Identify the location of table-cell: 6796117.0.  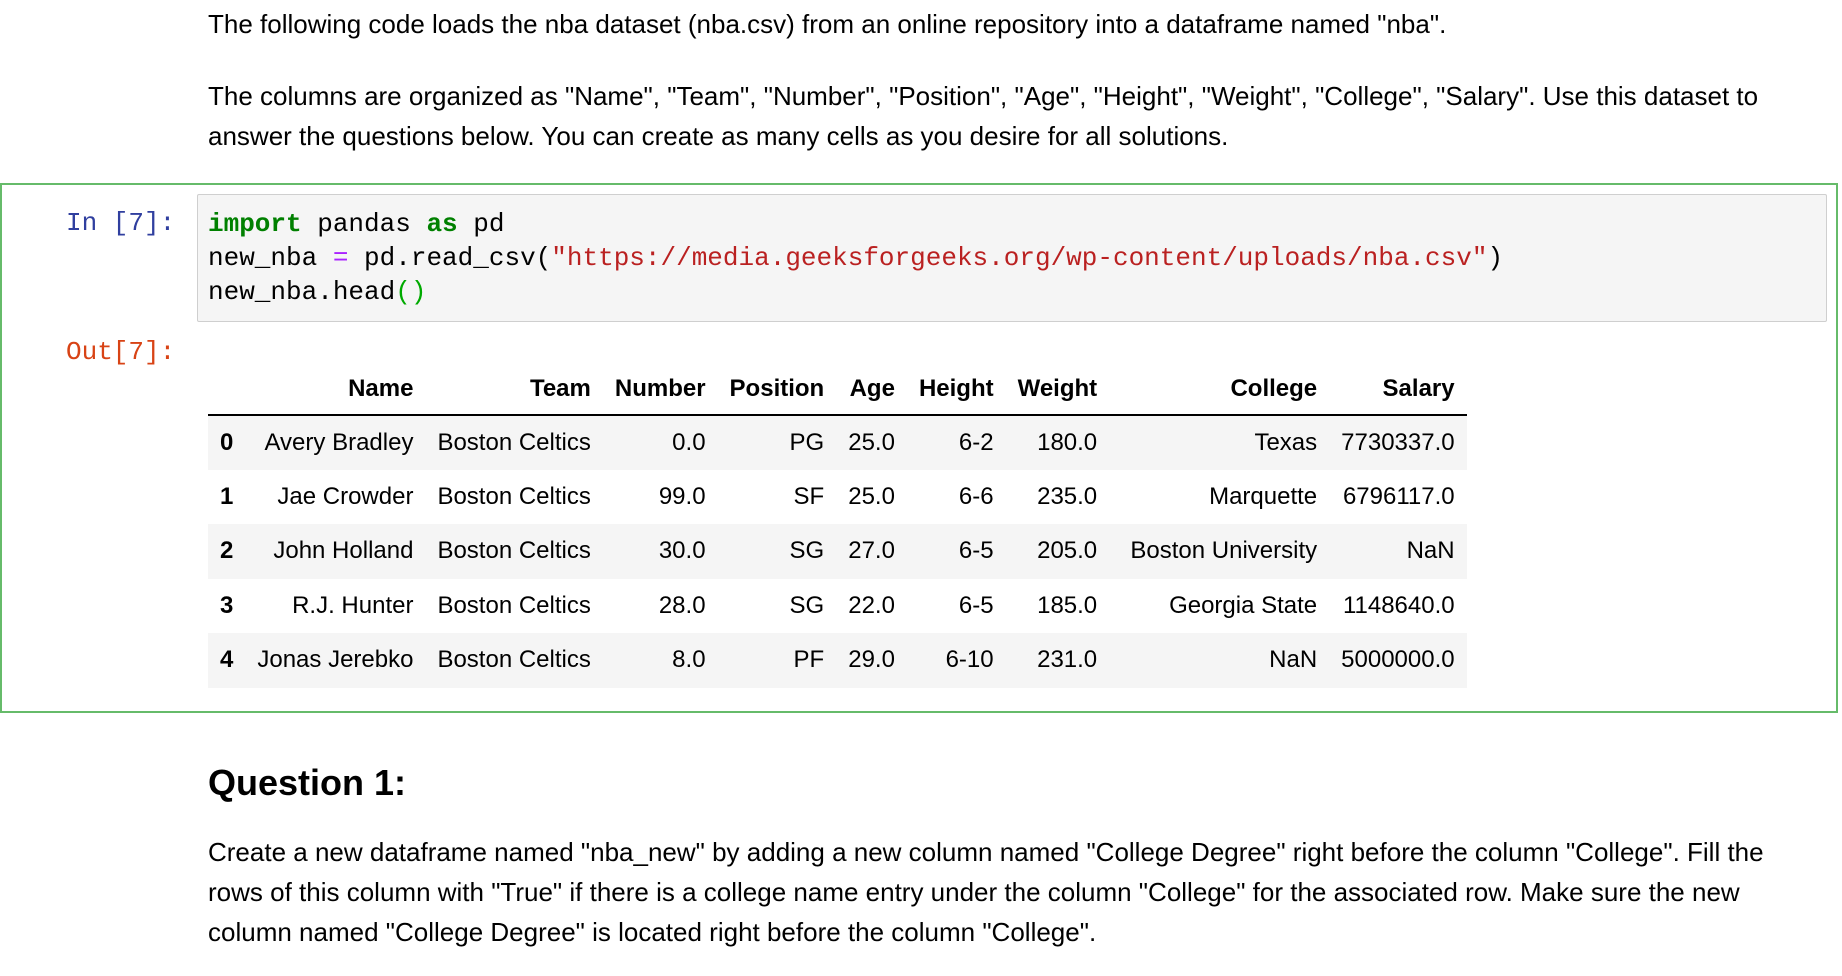
(1398, 496).